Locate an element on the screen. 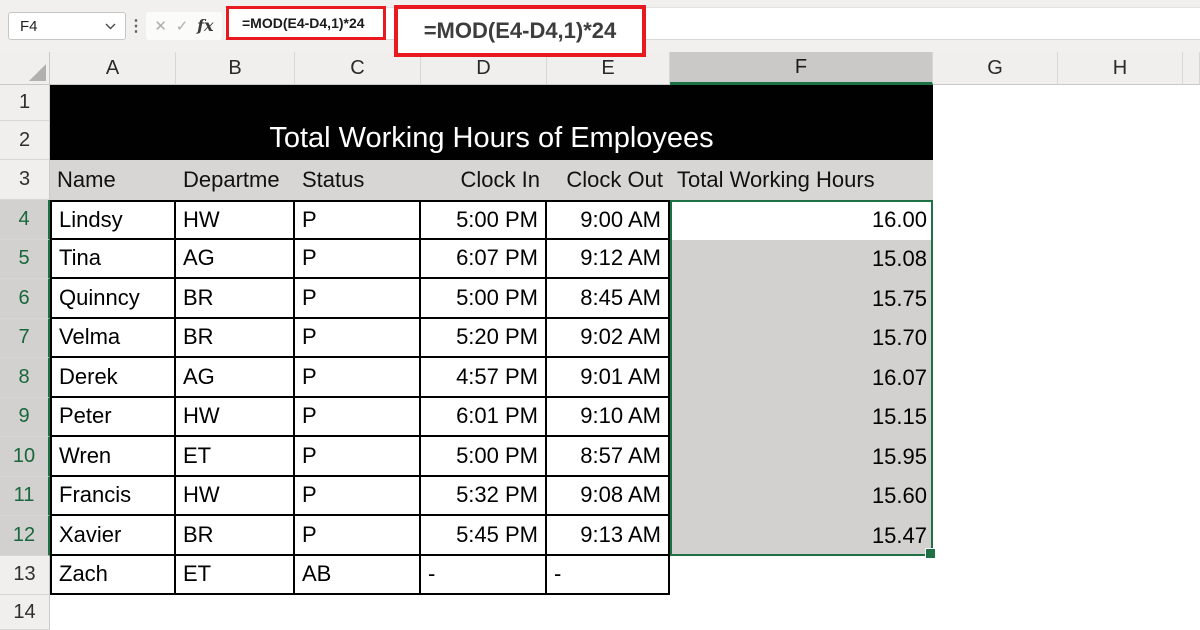 This screenshot has width=1200, height=630. cell-A5: Tina is located at coordinates (113, 259).